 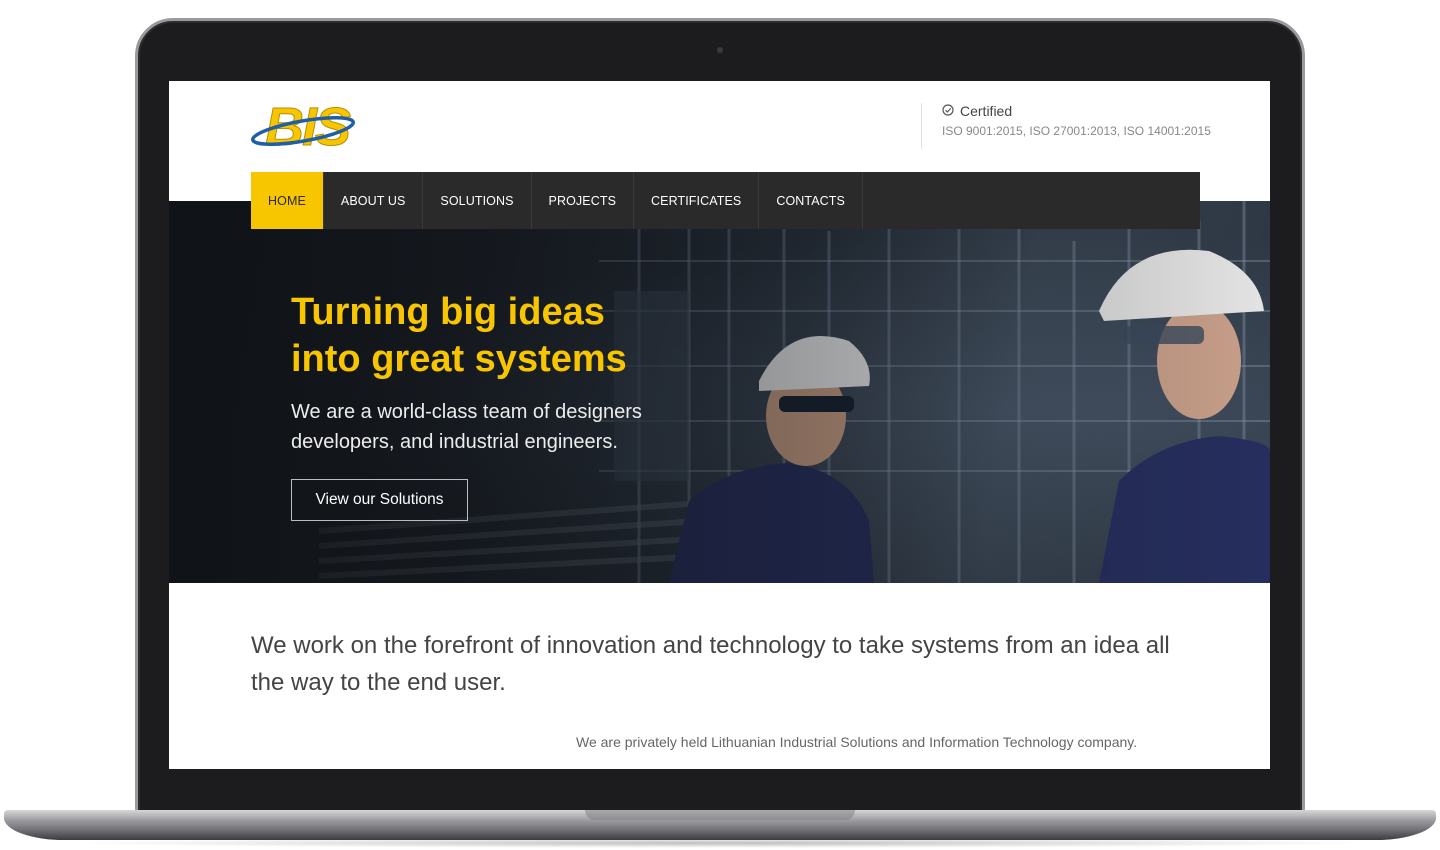 I want to click on view-solutions-button: View our Solutions, so click(x=379, y=500).